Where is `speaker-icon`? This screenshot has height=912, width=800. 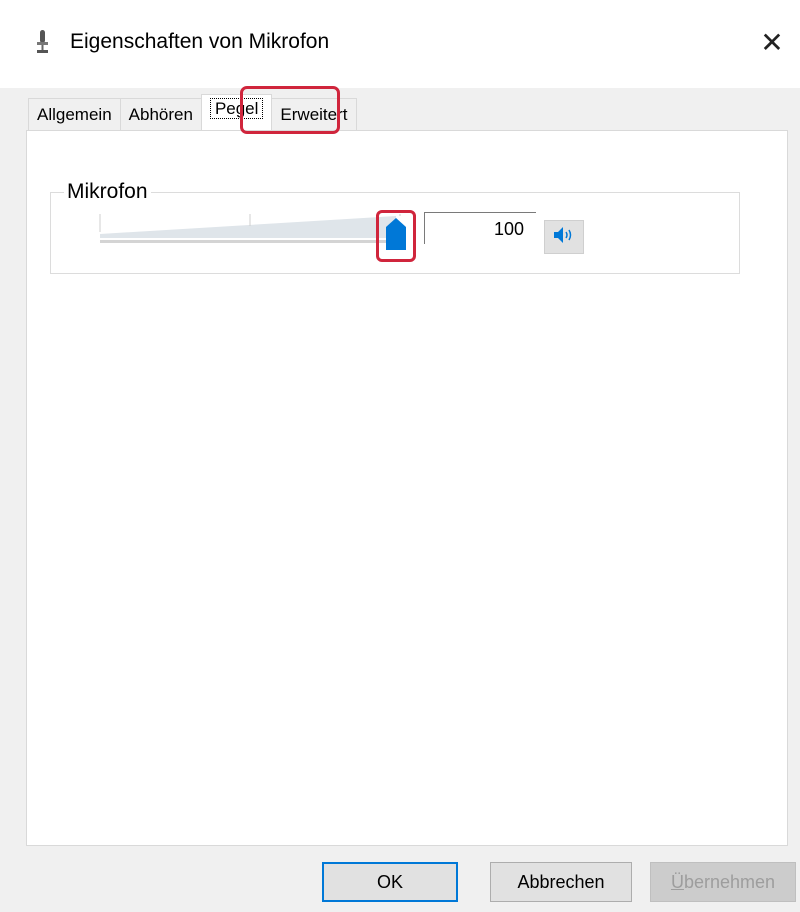
speaker-icon is located at coordinates (564, 237).